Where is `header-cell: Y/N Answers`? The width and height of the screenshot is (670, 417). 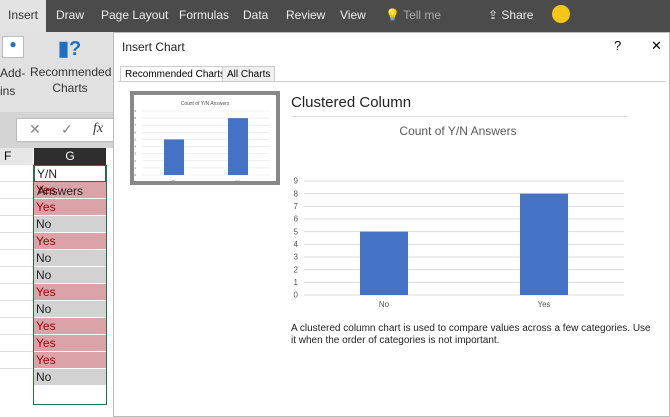 header-cell: Y/N Answers is located at coordinates (70, 181).